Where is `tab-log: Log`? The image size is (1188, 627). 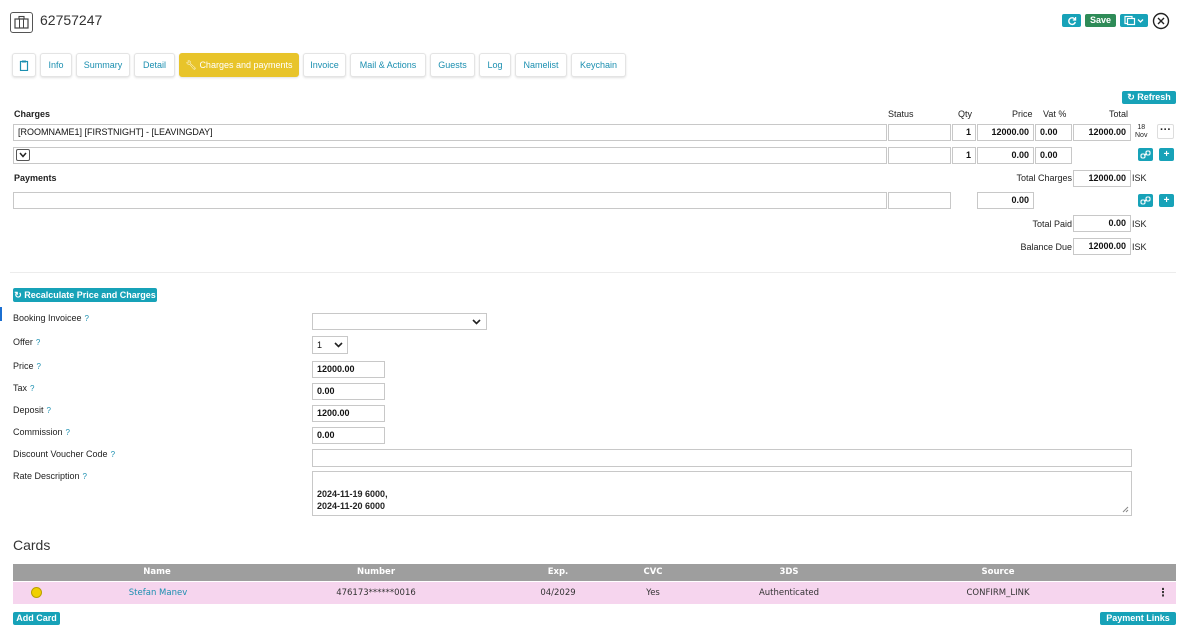 tab-log: Log is located at coordinates (495, 65).